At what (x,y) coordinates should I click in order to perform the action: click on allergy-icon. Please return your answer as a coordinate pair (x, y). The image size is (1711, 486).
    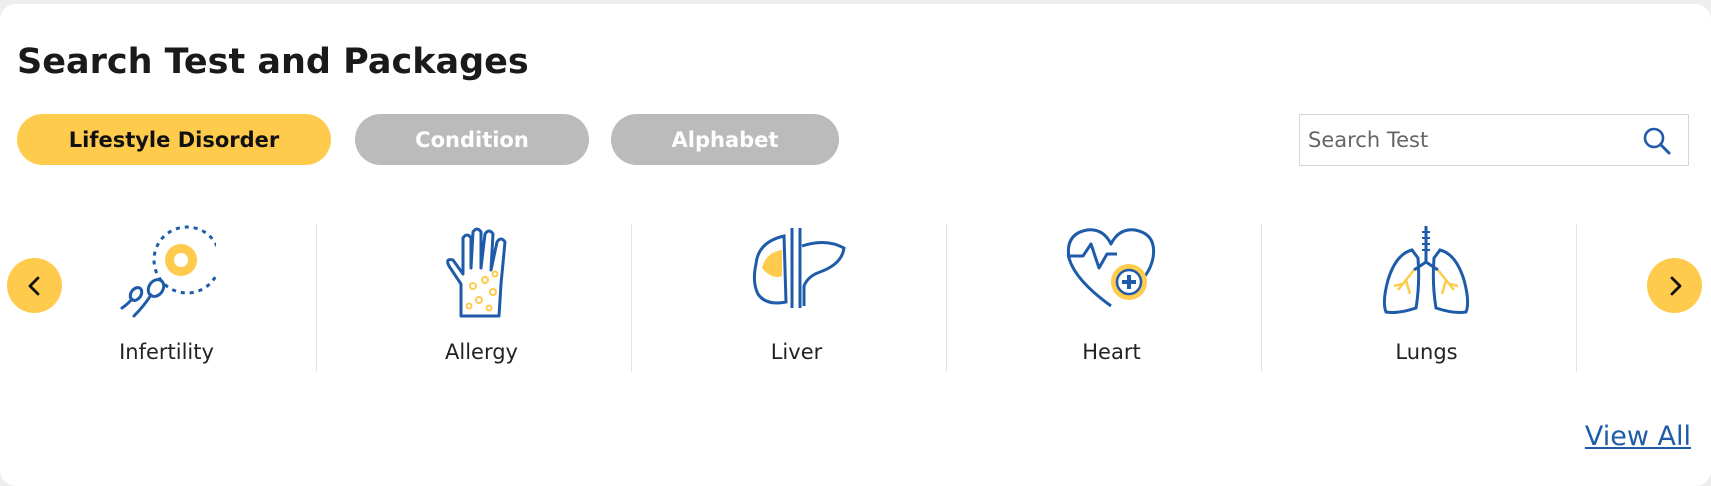
    Looking at the image, I should click on (476, 272).